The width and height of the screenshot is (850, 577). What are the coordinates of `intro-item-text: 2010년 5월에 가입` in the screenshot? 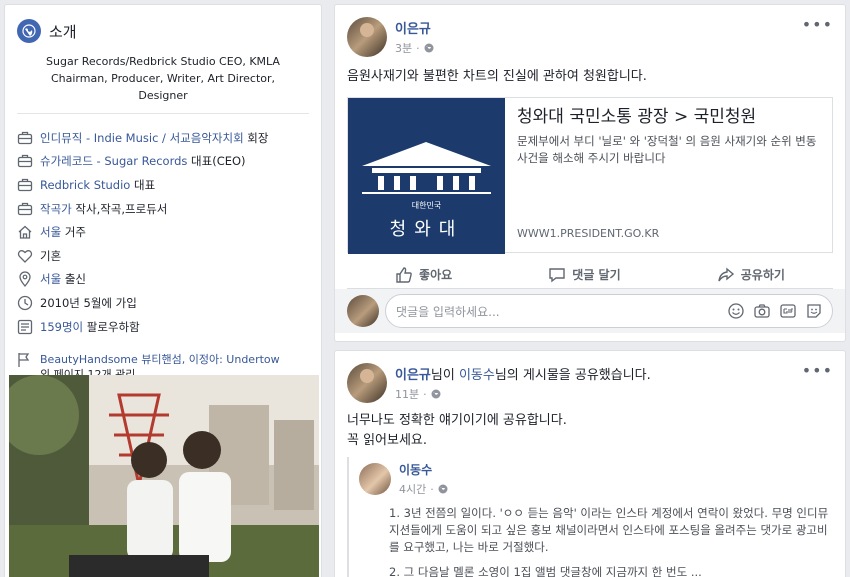 It's located at (88, 302).